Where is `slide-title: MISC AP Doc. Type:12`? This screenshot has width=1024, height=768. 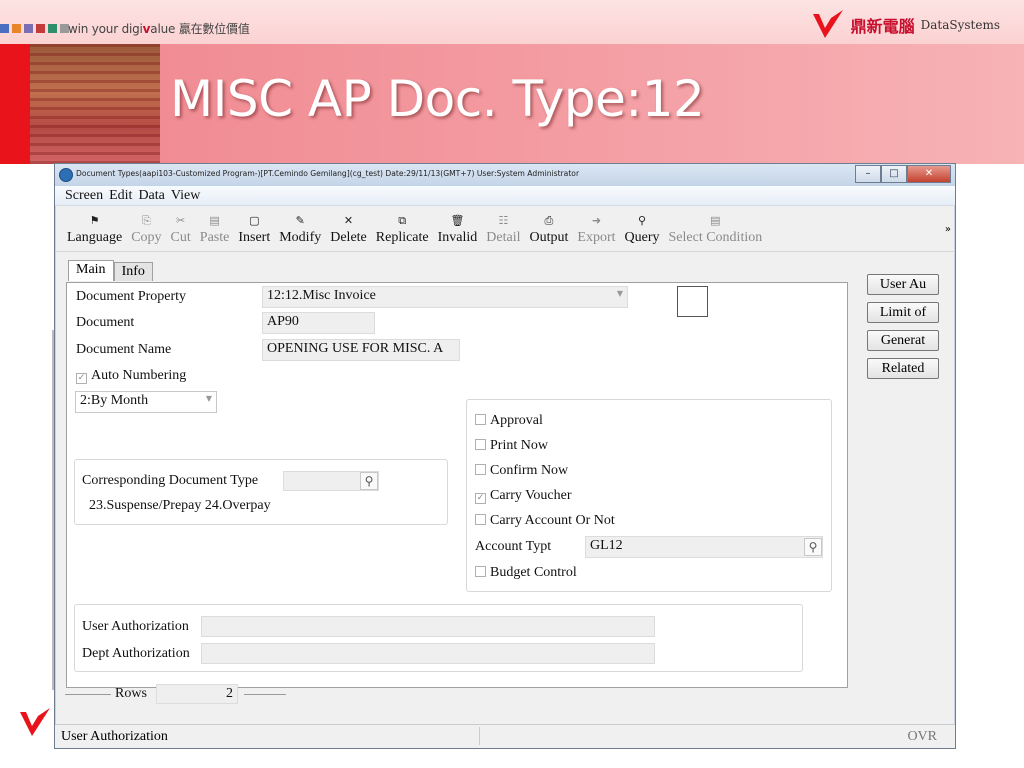
slide-title: MISC AP Doc. Type:12 is located at coordinates (437, 99).